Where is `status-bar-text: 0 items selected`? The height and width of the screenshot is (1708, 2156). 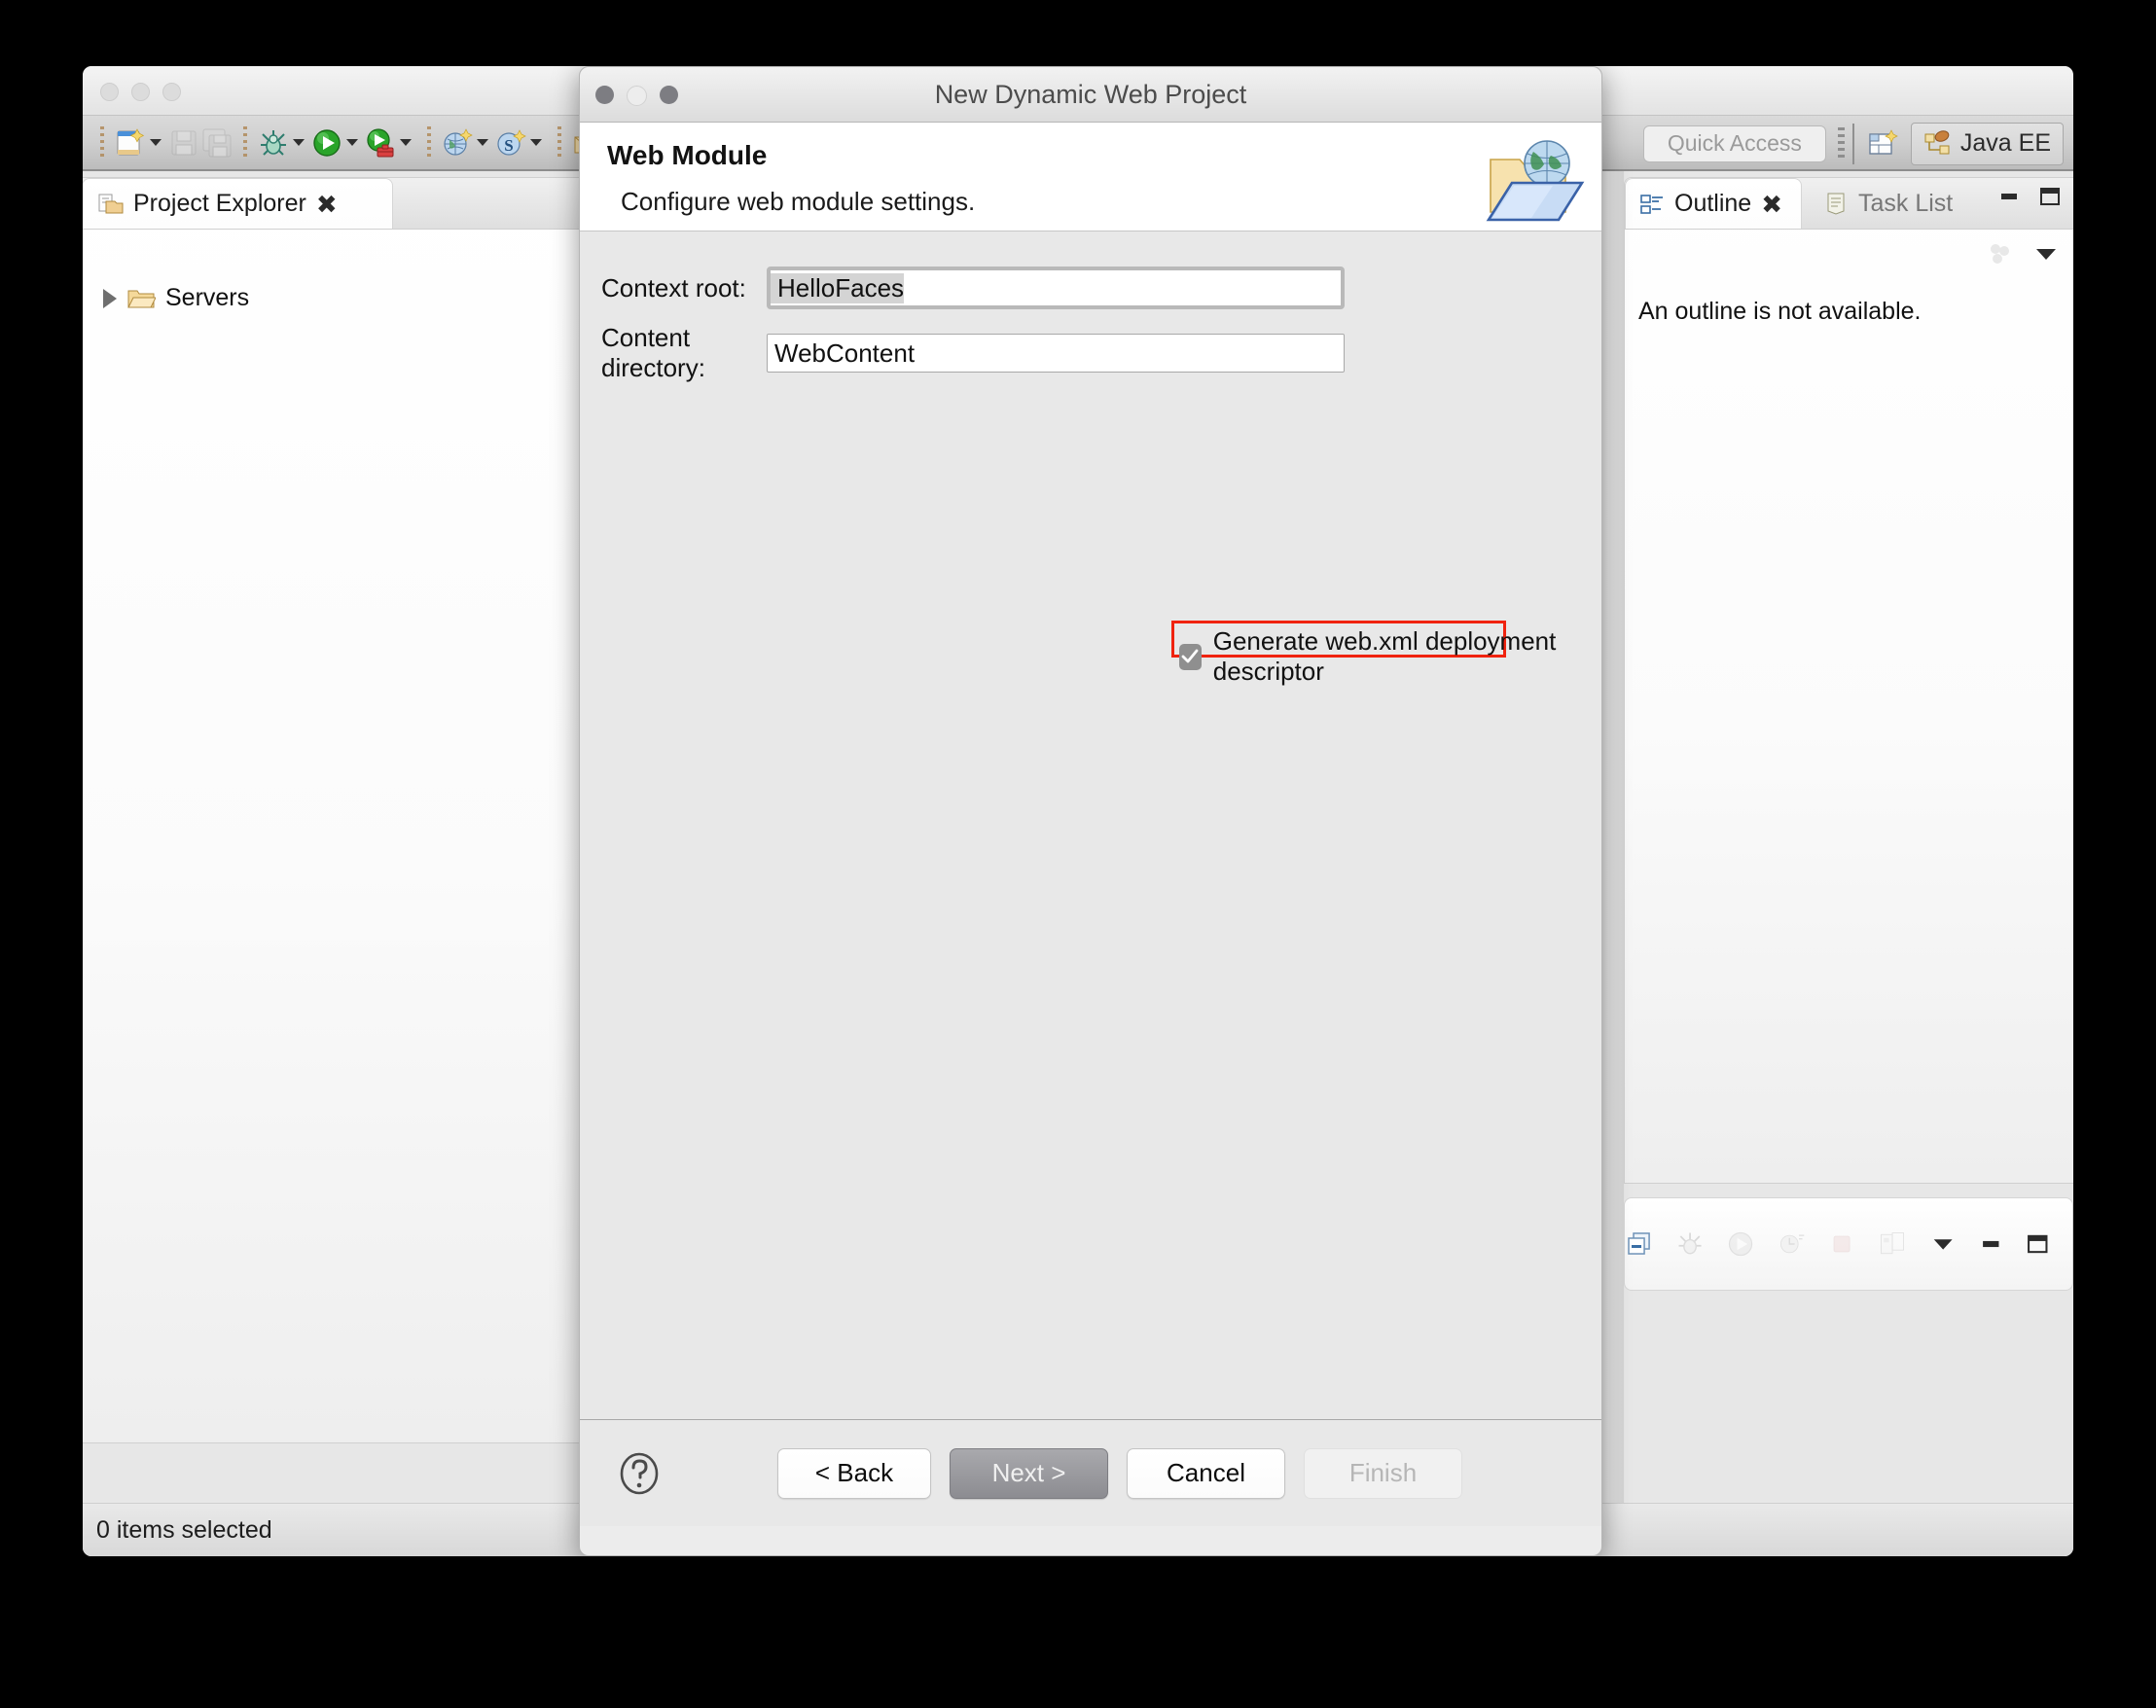 status-bar-text: 0 items selected is located at coordinates (184, 1530).